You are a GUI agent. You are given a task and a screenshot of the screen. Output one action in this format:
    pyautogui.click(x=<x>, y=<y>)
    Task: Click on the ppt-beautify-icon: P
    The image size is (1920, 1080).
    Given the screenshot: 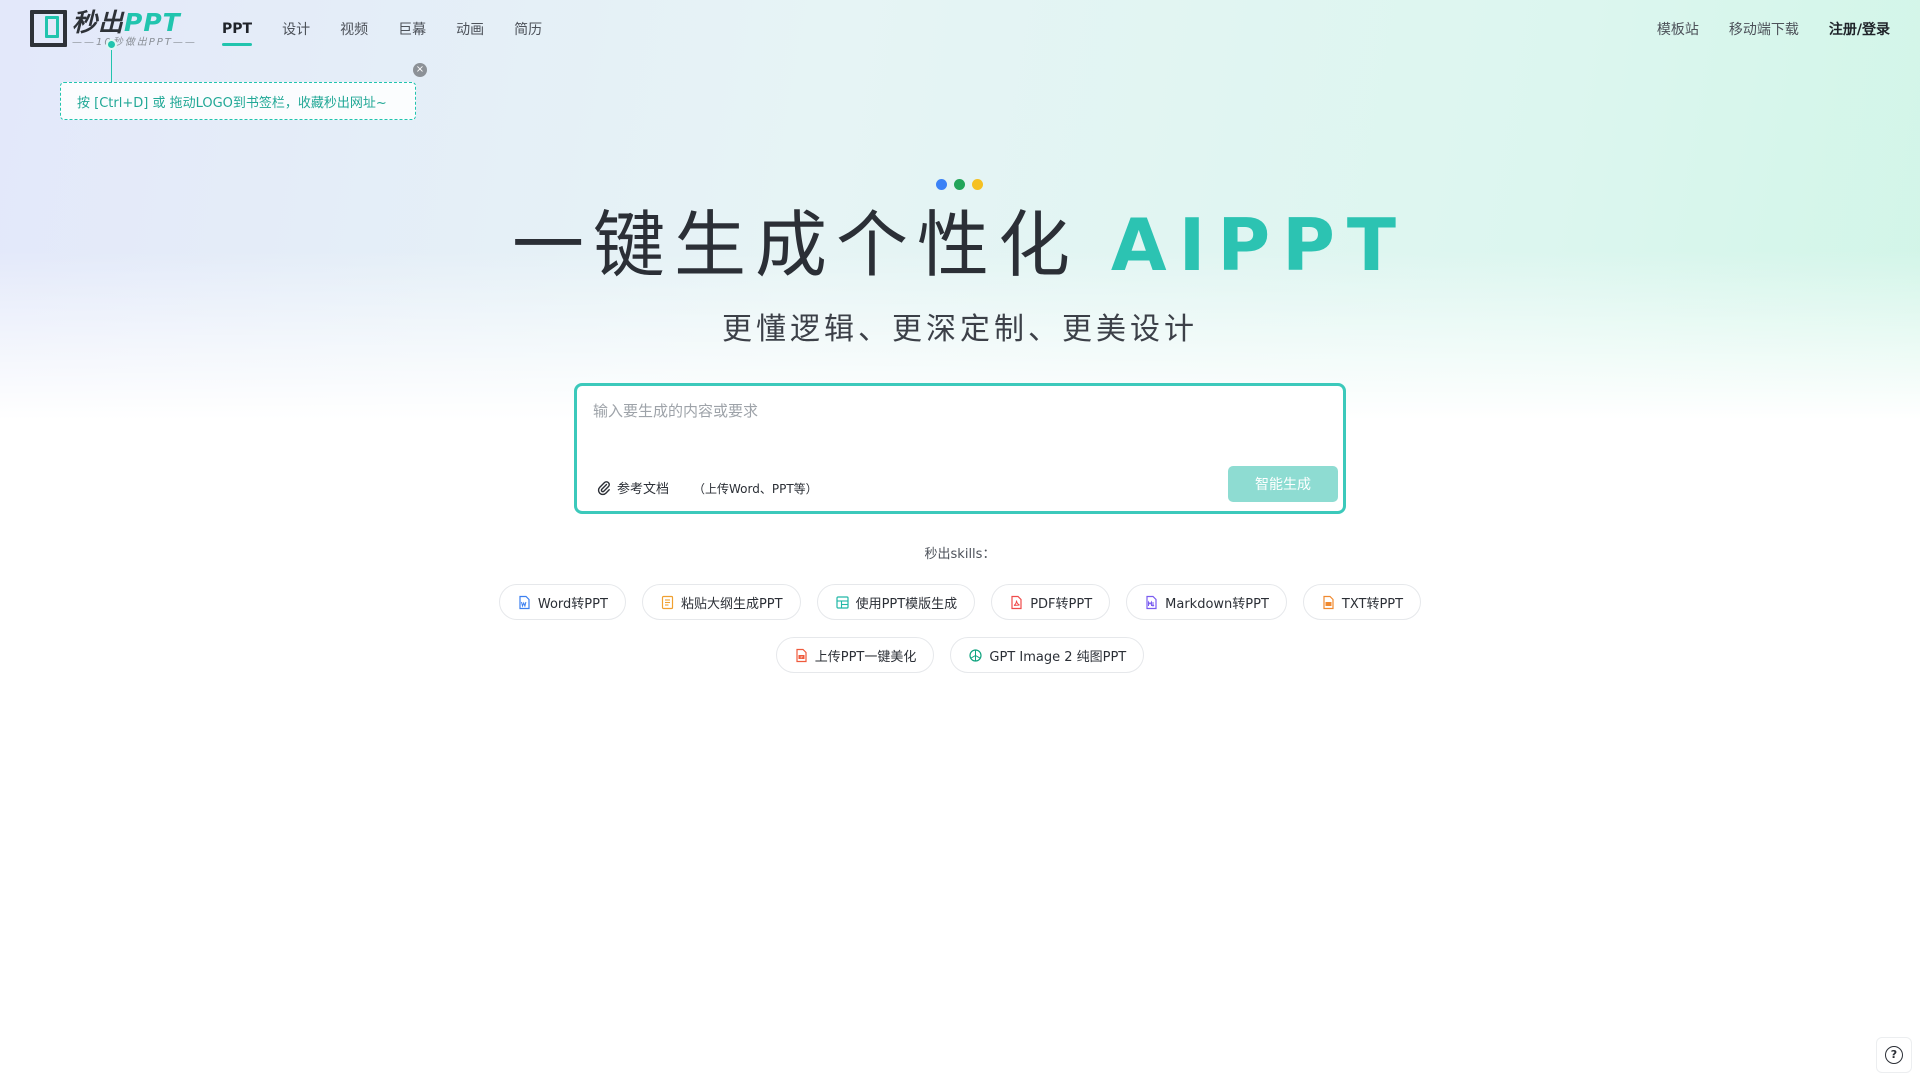 What is the action you would take?
    pyautogui.click(x=801, y=655)
    